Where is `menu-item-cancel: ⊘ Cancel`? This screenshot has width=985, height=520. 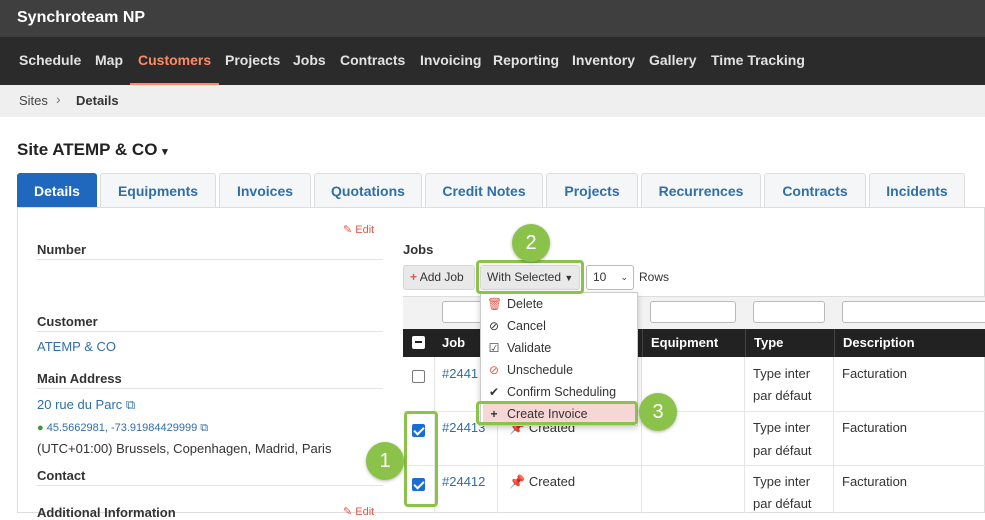
menu-item-cancel: ⊘ Cancel is located at coordinates (516, 326).